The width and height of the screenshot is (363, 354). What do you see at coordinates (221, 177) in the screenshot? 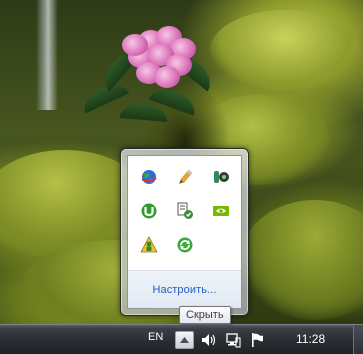
I see `audio-driver-icon` at bounding box center [221, 177].